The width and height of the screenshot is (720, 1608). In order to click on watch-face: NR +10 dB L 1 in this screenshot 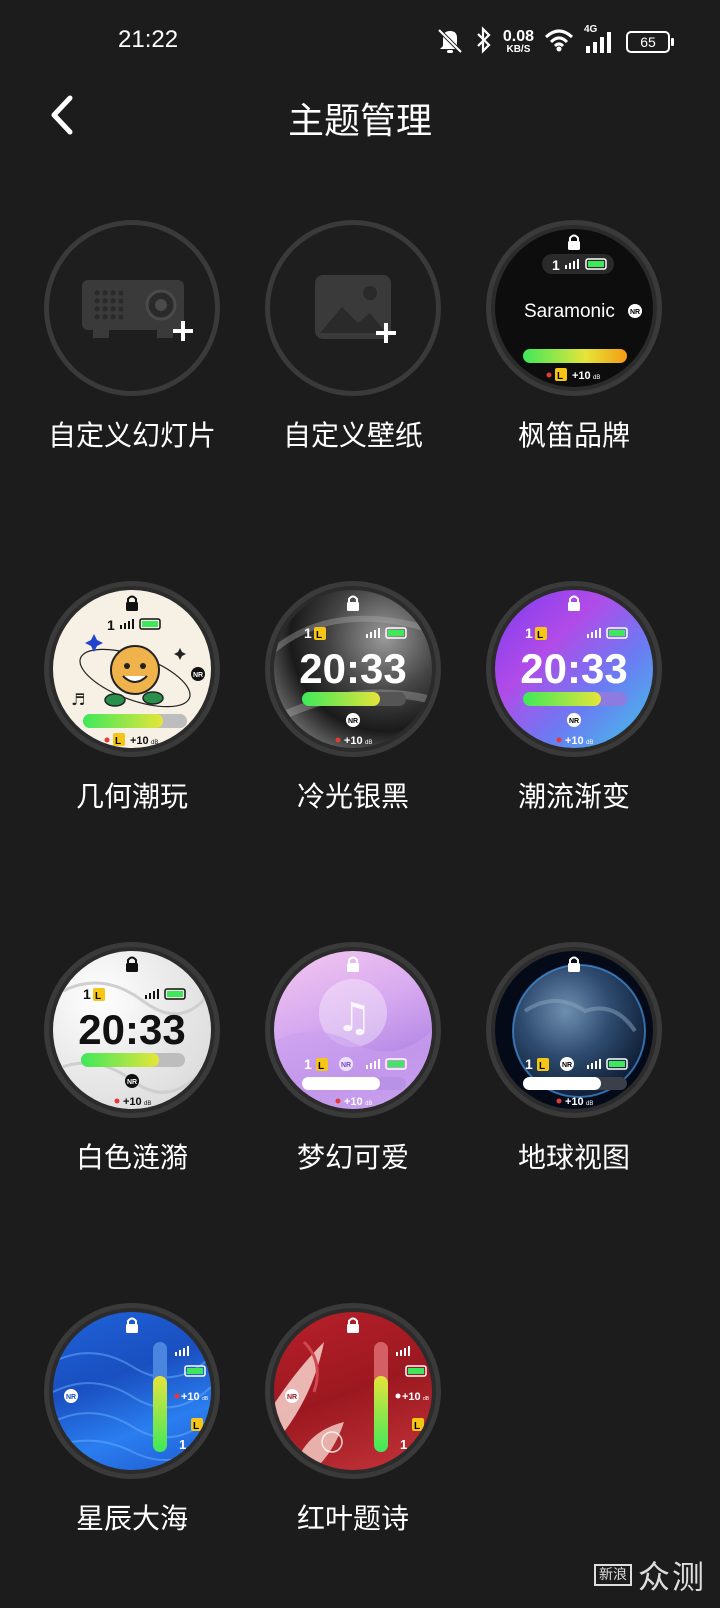, I will do `click(353, 1391)`.